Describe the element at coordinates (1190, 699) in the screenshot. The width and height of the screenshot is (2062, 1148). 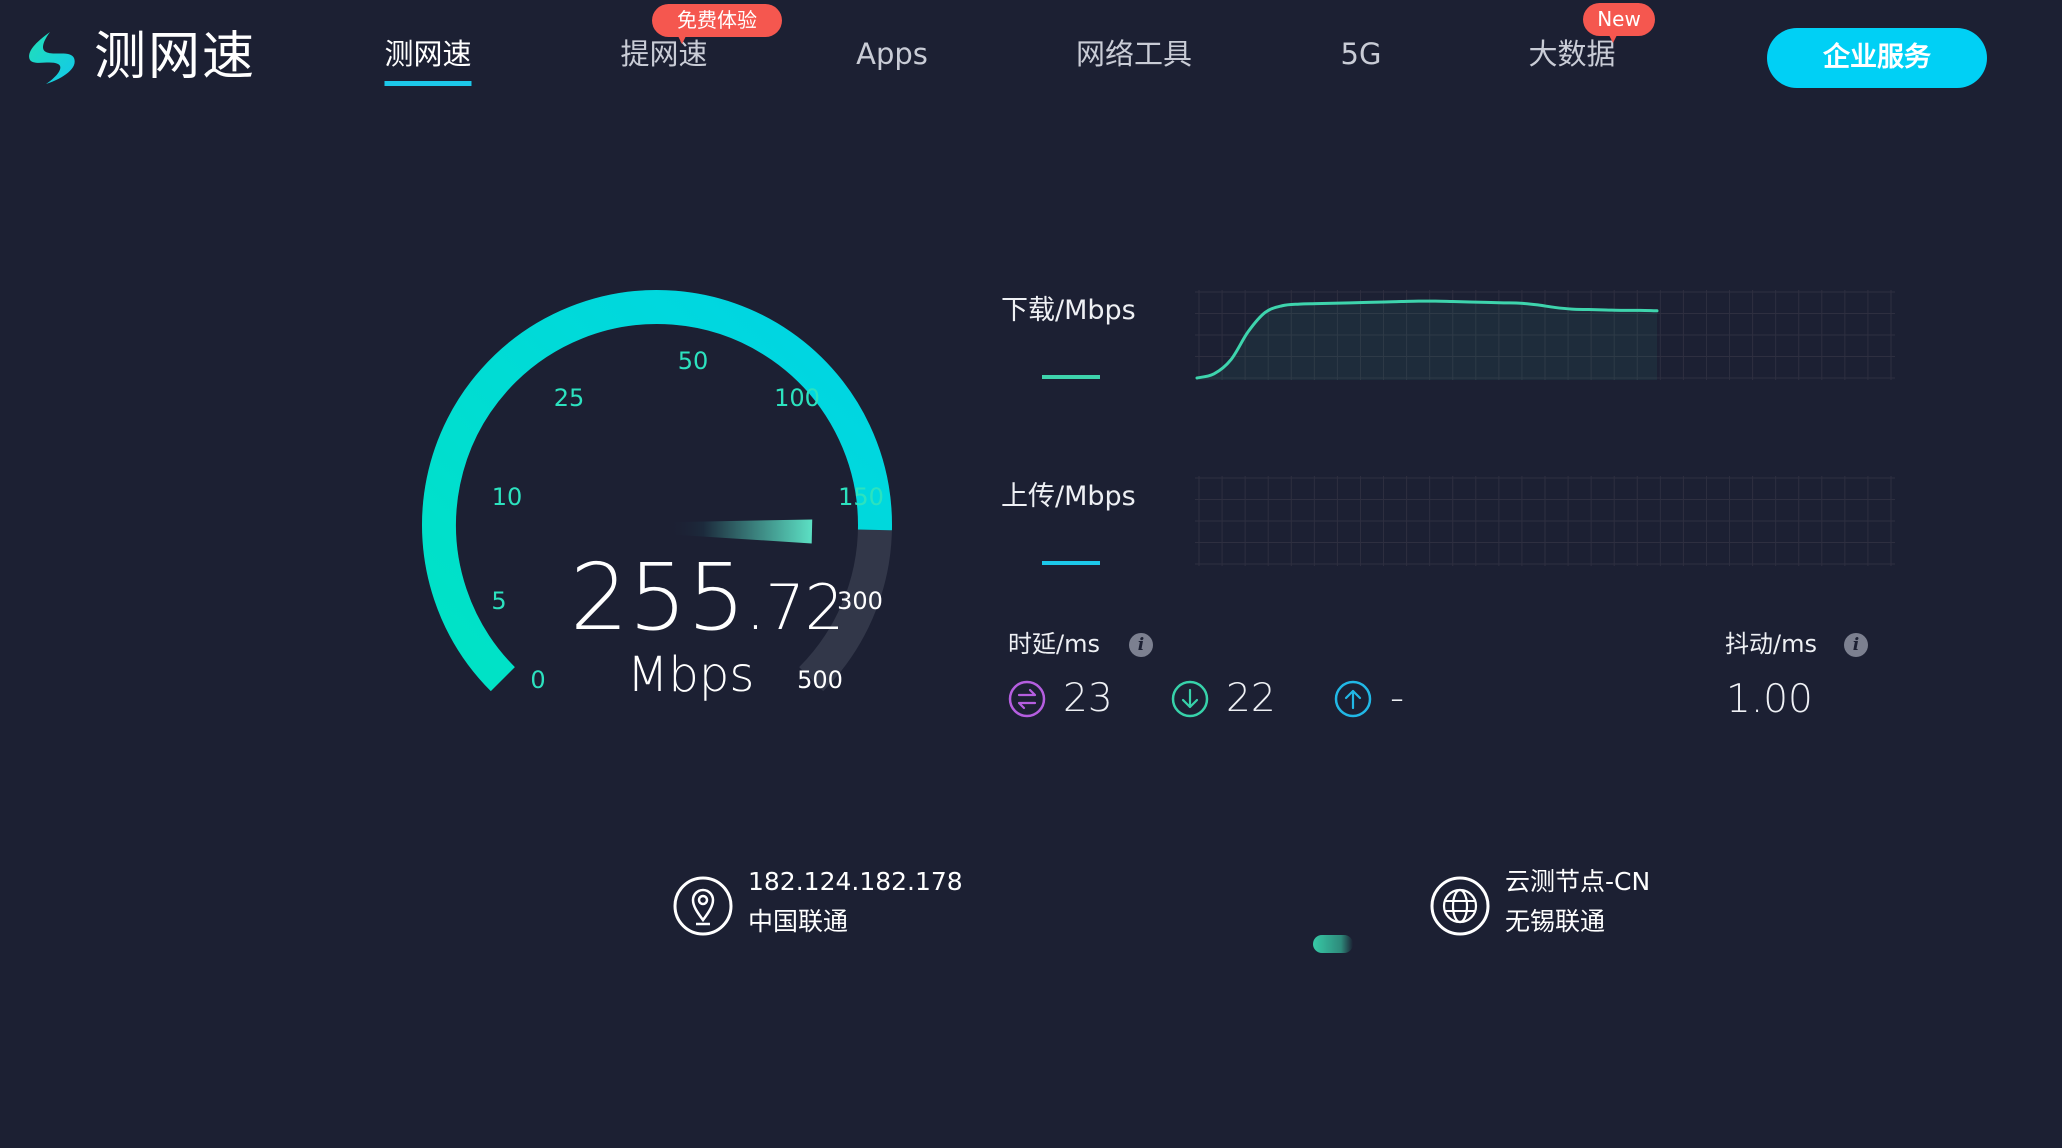
I see `download-arrow-icon` at that location.